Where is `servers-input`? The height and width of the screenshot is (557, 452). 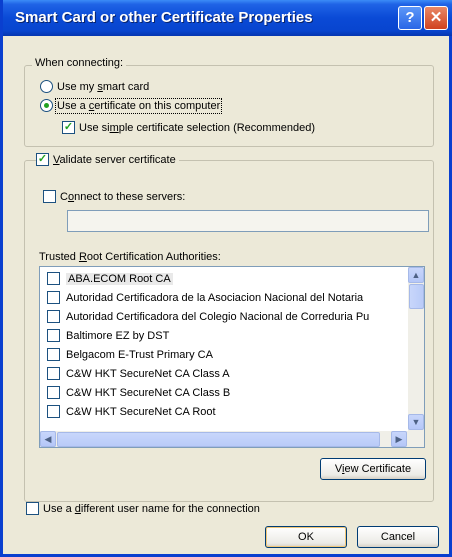
servers-input is located at coordinates (248, 221).